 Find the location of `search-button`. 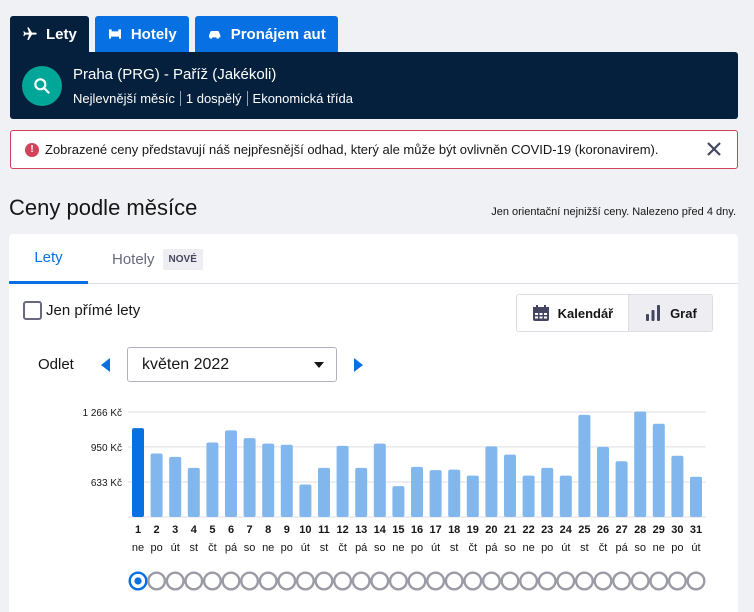

search-button is located at coordinates (42, 86).